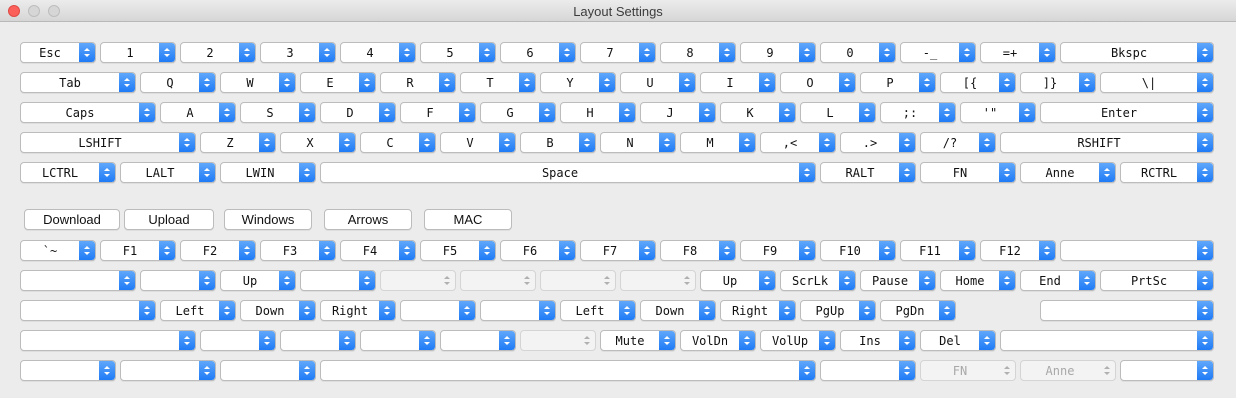 The height and width of the screenshot is (398, 1236). I want to click on key-select-sym: [{, so click(978, 82).